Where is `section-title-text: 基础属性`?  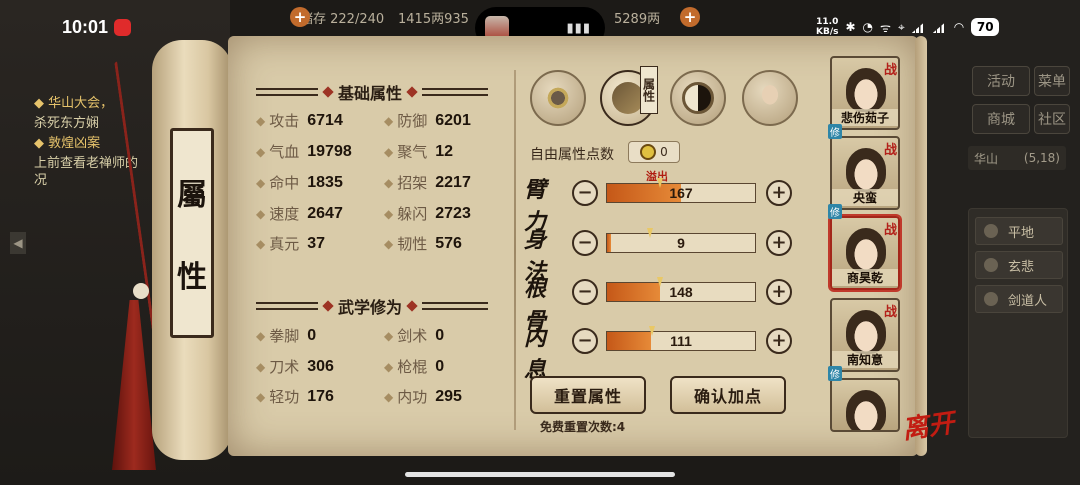 section-title-text: 基础属性 is located at coordinates (370, 93).